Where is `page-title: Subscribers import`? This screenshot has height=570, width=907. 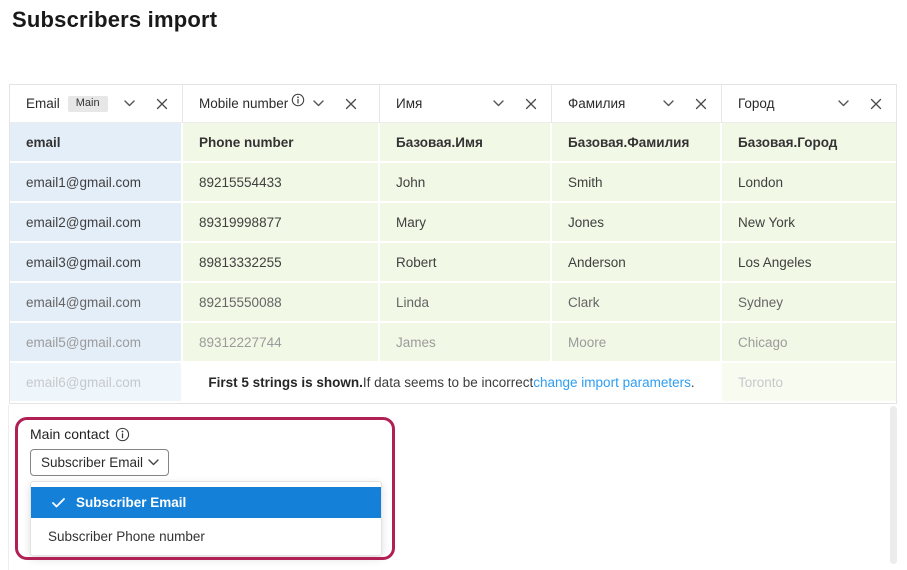 page-title: Subscribers import is located at coordinates (115, 19).